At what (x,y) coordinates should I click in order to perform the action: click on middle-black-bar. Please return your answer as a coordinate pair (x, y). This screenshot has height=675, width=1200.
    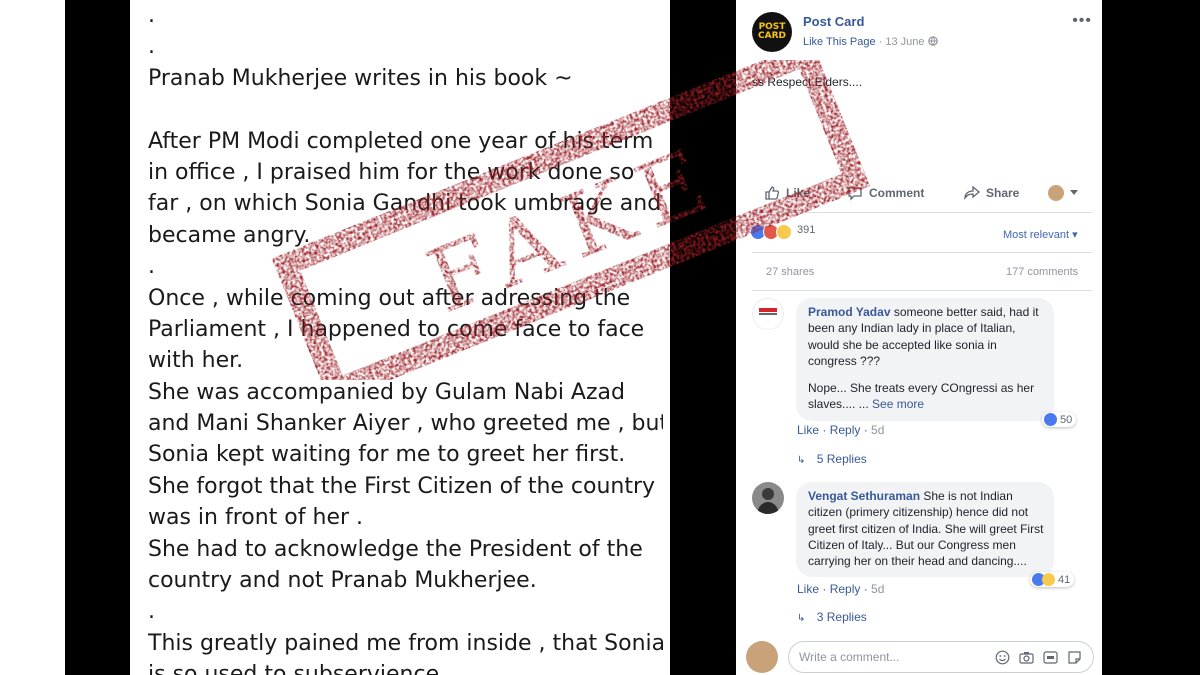
    Looking at the image, I should click on (703, 337).